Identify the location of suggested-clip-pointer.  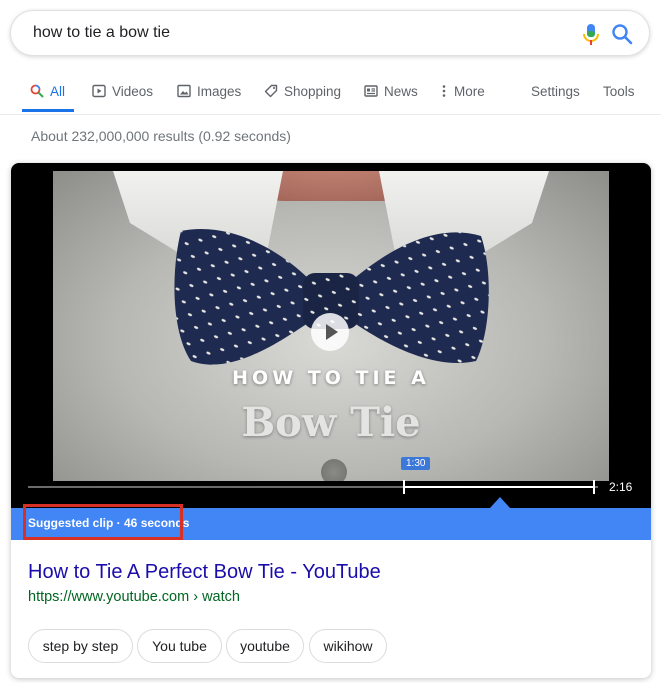
(500, 502).